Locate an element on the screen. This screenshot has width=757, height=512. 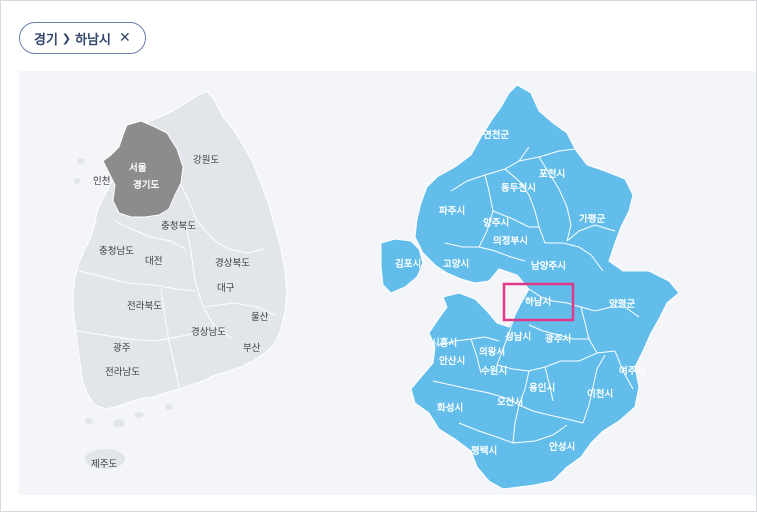
label-uiwang: 의왕시 is located at coordinates (492, 352).